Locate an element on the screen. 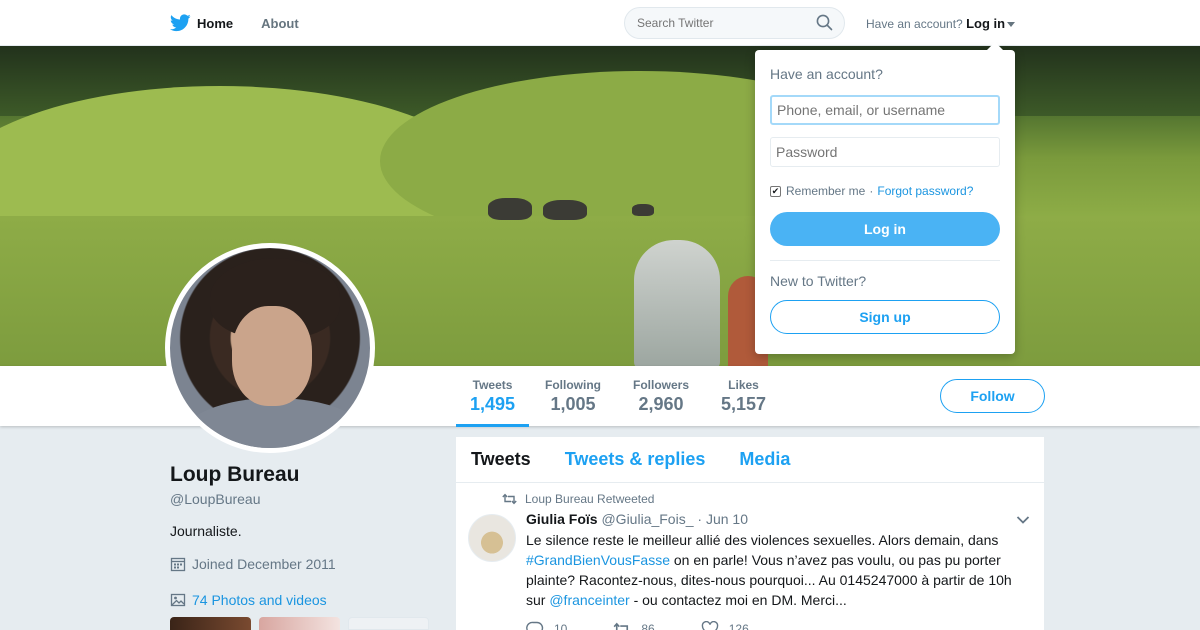 This screenshot has height=630, width=1200. profile-photos-text: 74 Photos and videos is located at coordinates (259, 600).